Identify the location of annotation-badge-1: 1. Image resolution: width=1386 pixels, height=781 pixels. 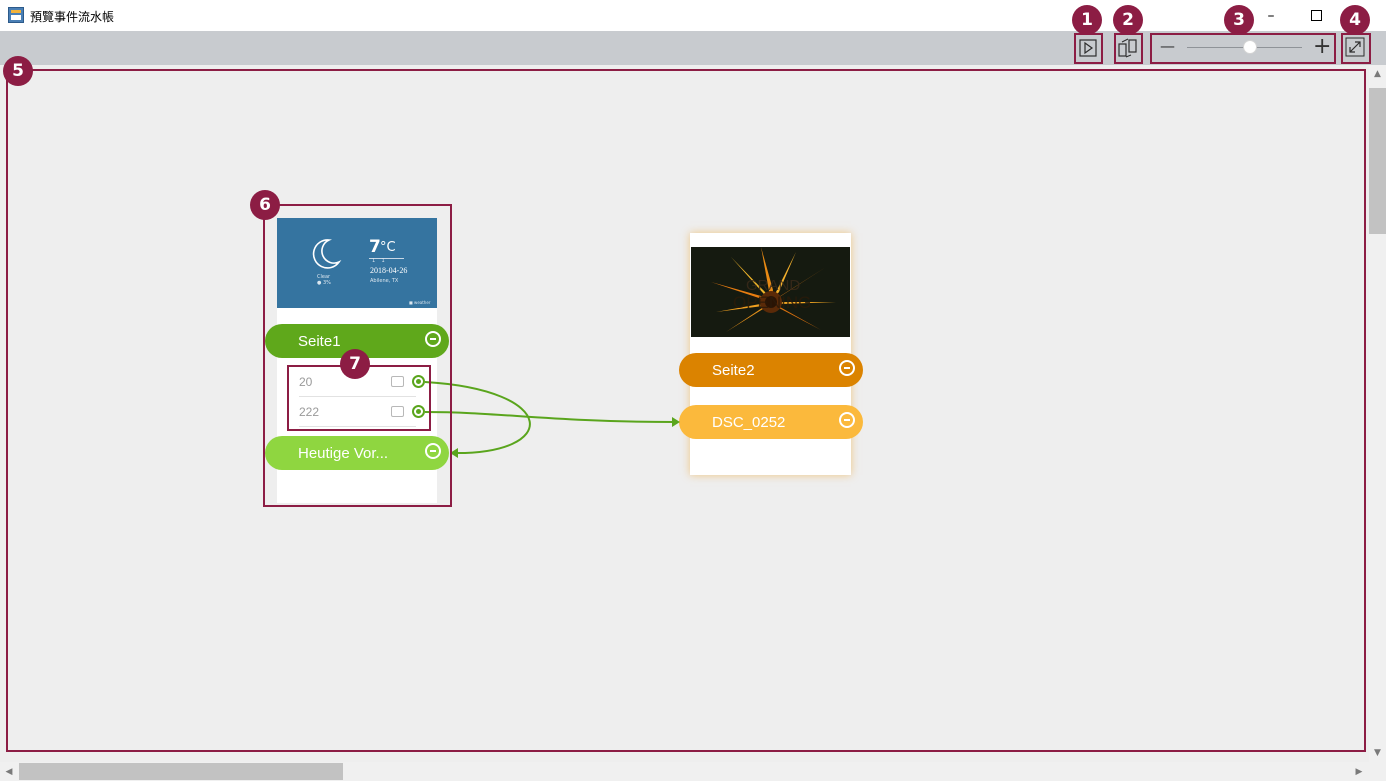
(1087, 20).